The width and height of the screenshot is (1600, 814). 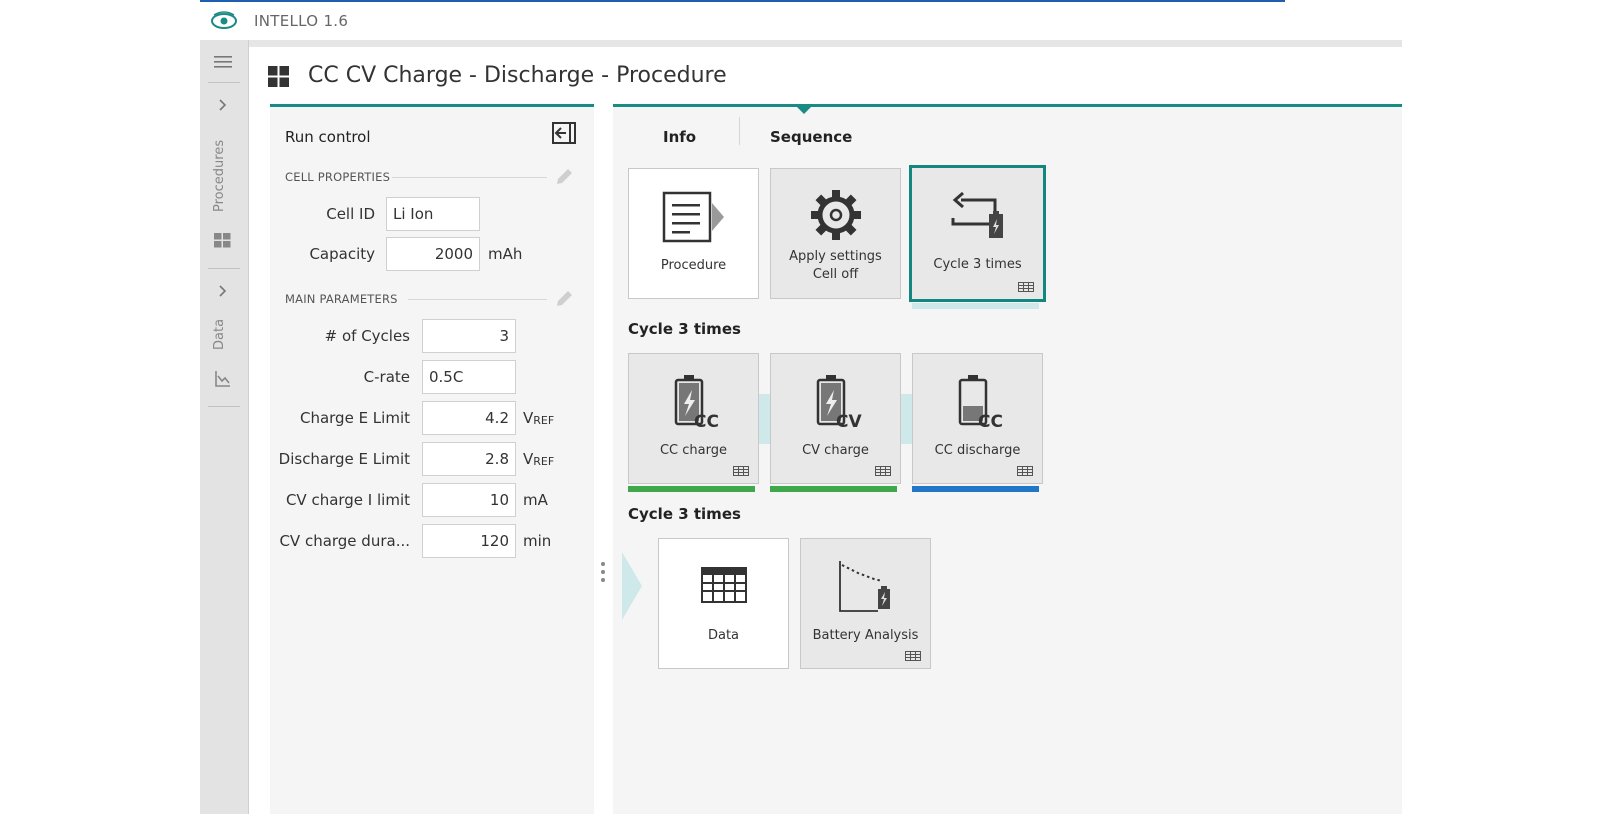 What do you see at coordinates (338, 177) in the screenshot?
I see `cell-properties-heading: CELL PROPERTIES` at bounding box center [338, 177].